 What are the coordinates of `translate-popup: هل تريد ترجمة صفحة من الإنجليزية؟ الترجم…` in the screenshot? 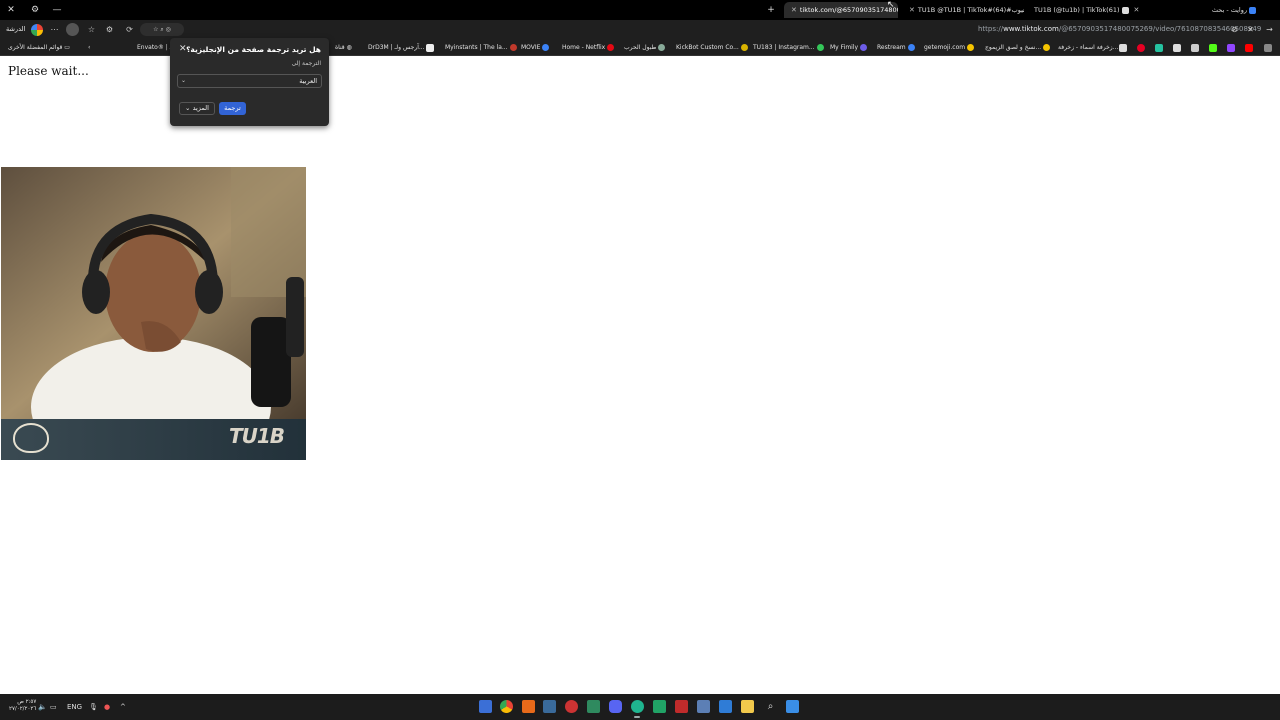 It's located at (249, 82).